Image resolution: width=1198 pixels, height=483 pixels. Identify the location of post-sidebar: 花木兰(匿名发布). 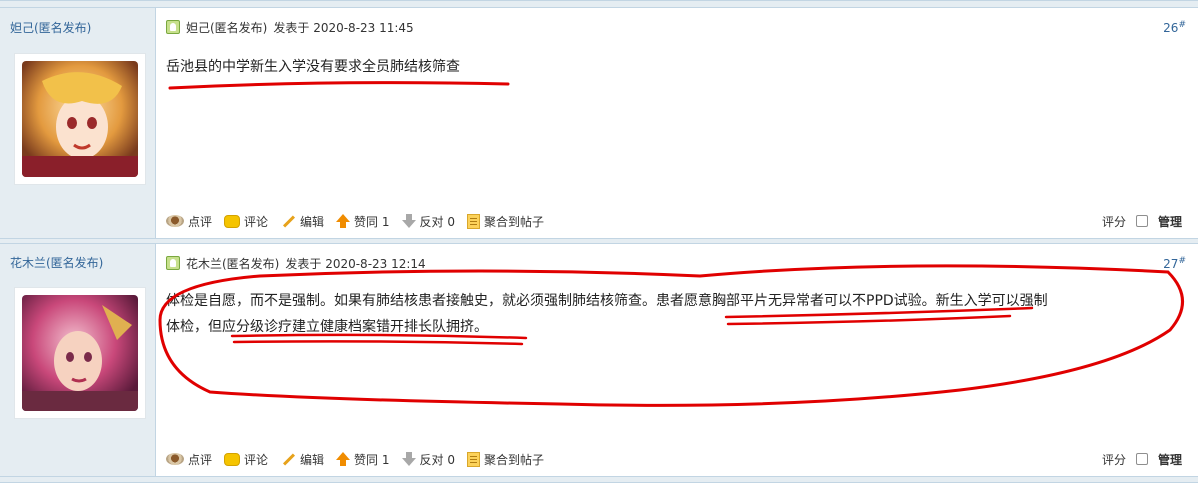
(78, 360).